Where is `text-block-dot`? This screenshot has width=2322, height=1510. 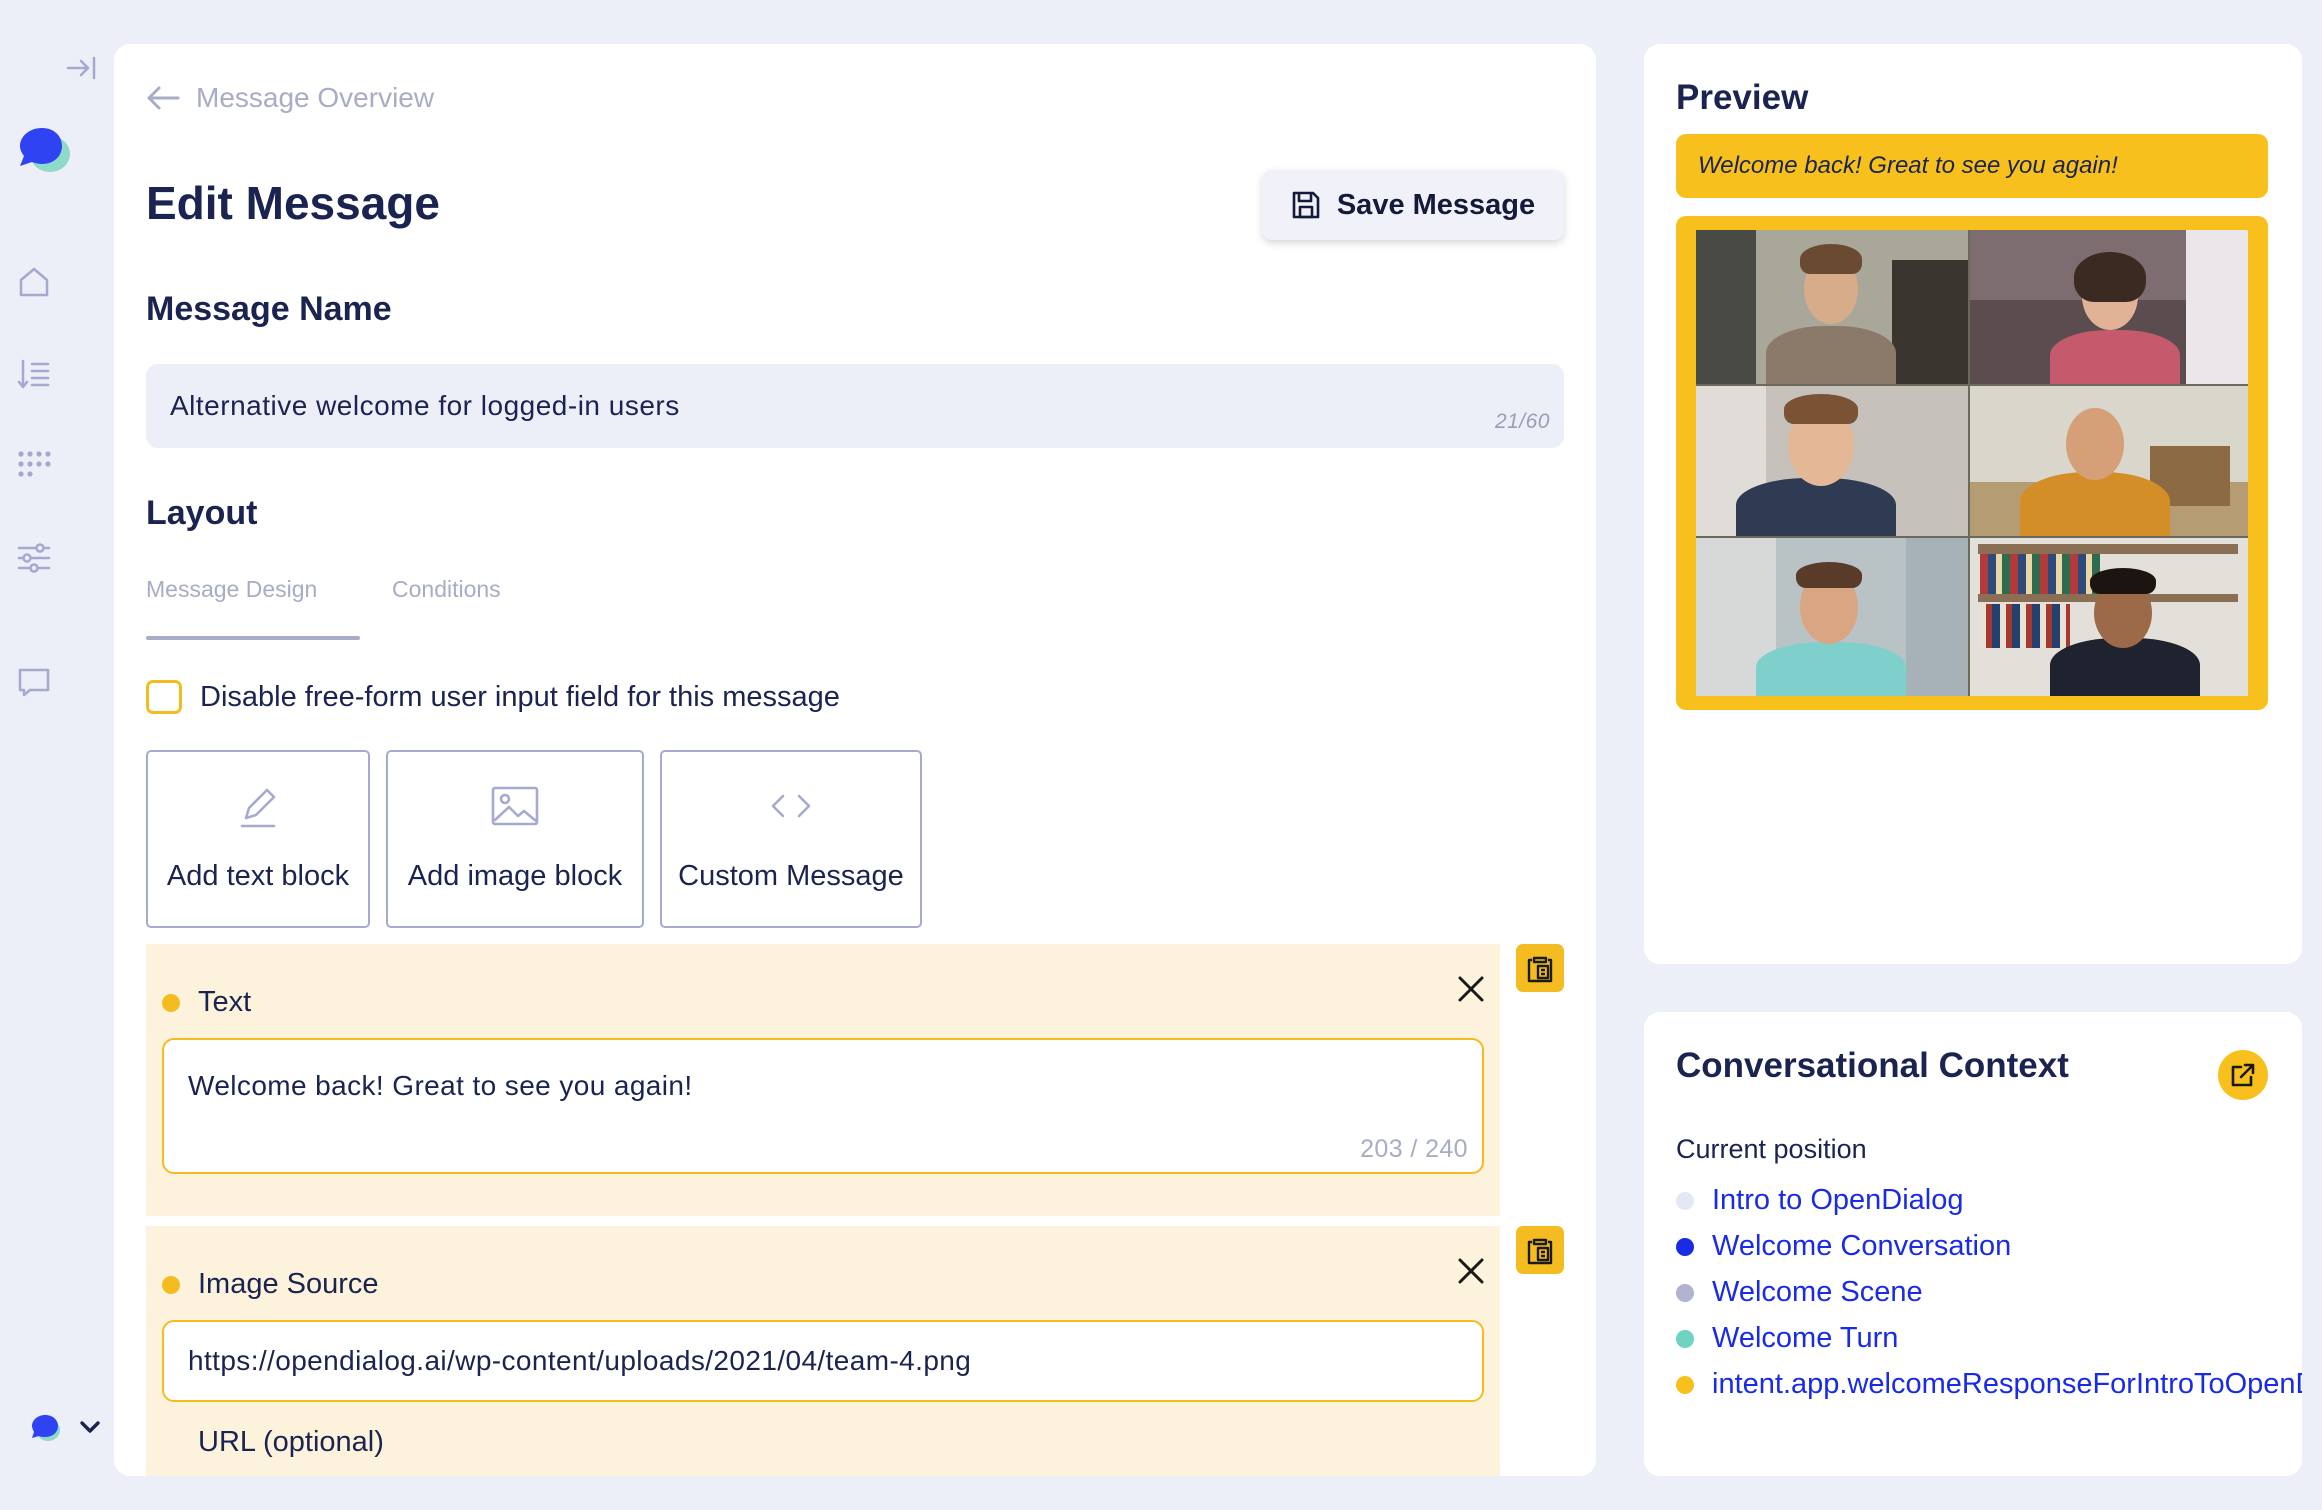
text-block-dot is located at coordinates (171, 1002).